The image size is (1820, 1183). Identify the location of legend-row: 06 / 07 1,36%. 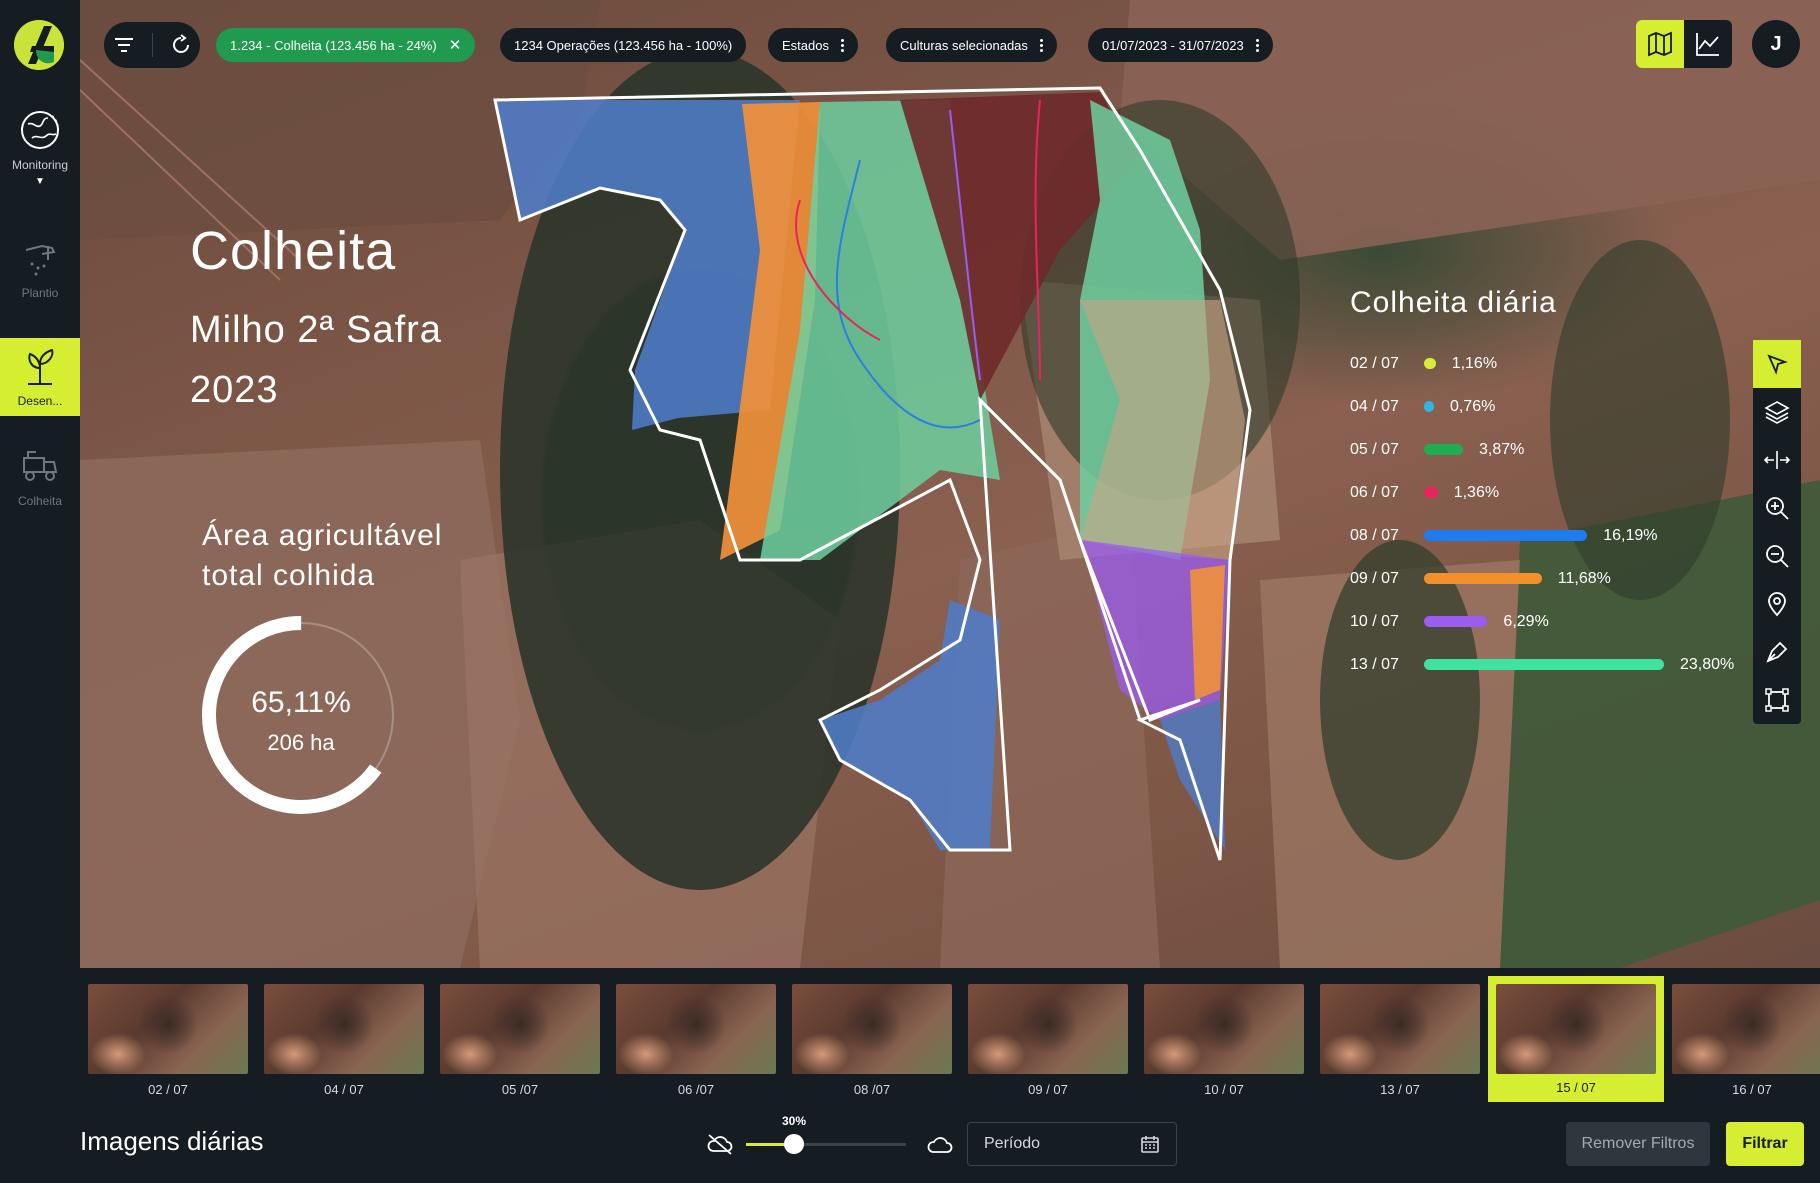
(1560, 492).